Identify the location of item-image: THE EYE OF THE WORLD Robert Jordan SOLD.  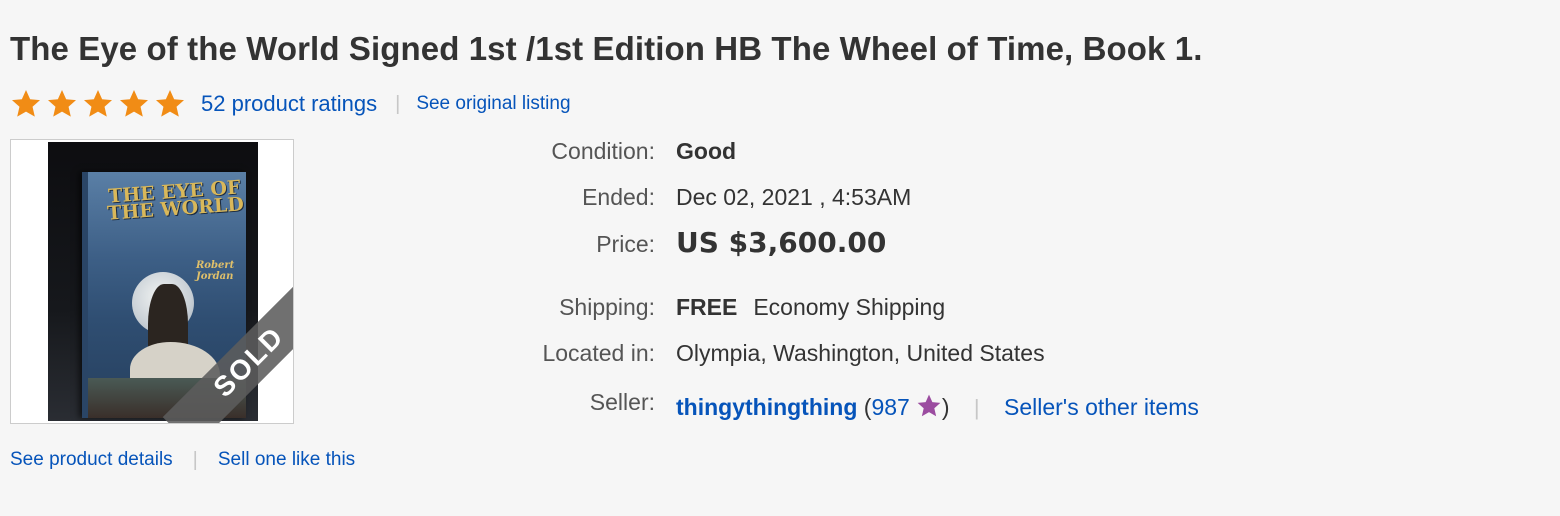
(152, 281).